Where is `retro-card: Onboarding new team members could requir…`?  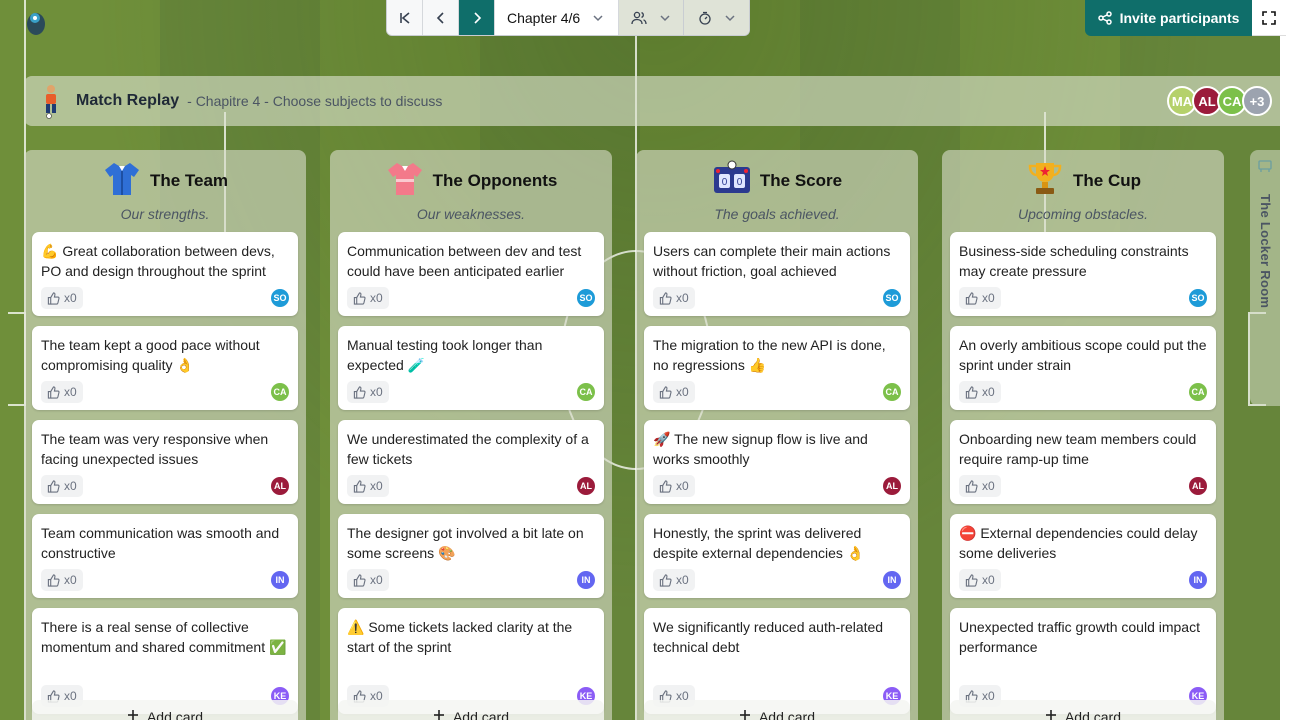 retro-card: Onboarding new team members could requir… is located at coordinates (1083, 462).